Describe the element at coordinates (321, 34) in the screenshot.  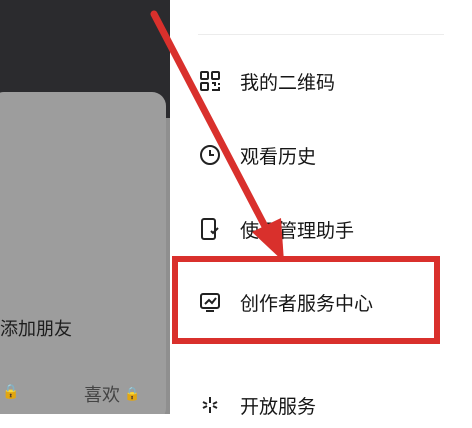
I see `divider` at that location.